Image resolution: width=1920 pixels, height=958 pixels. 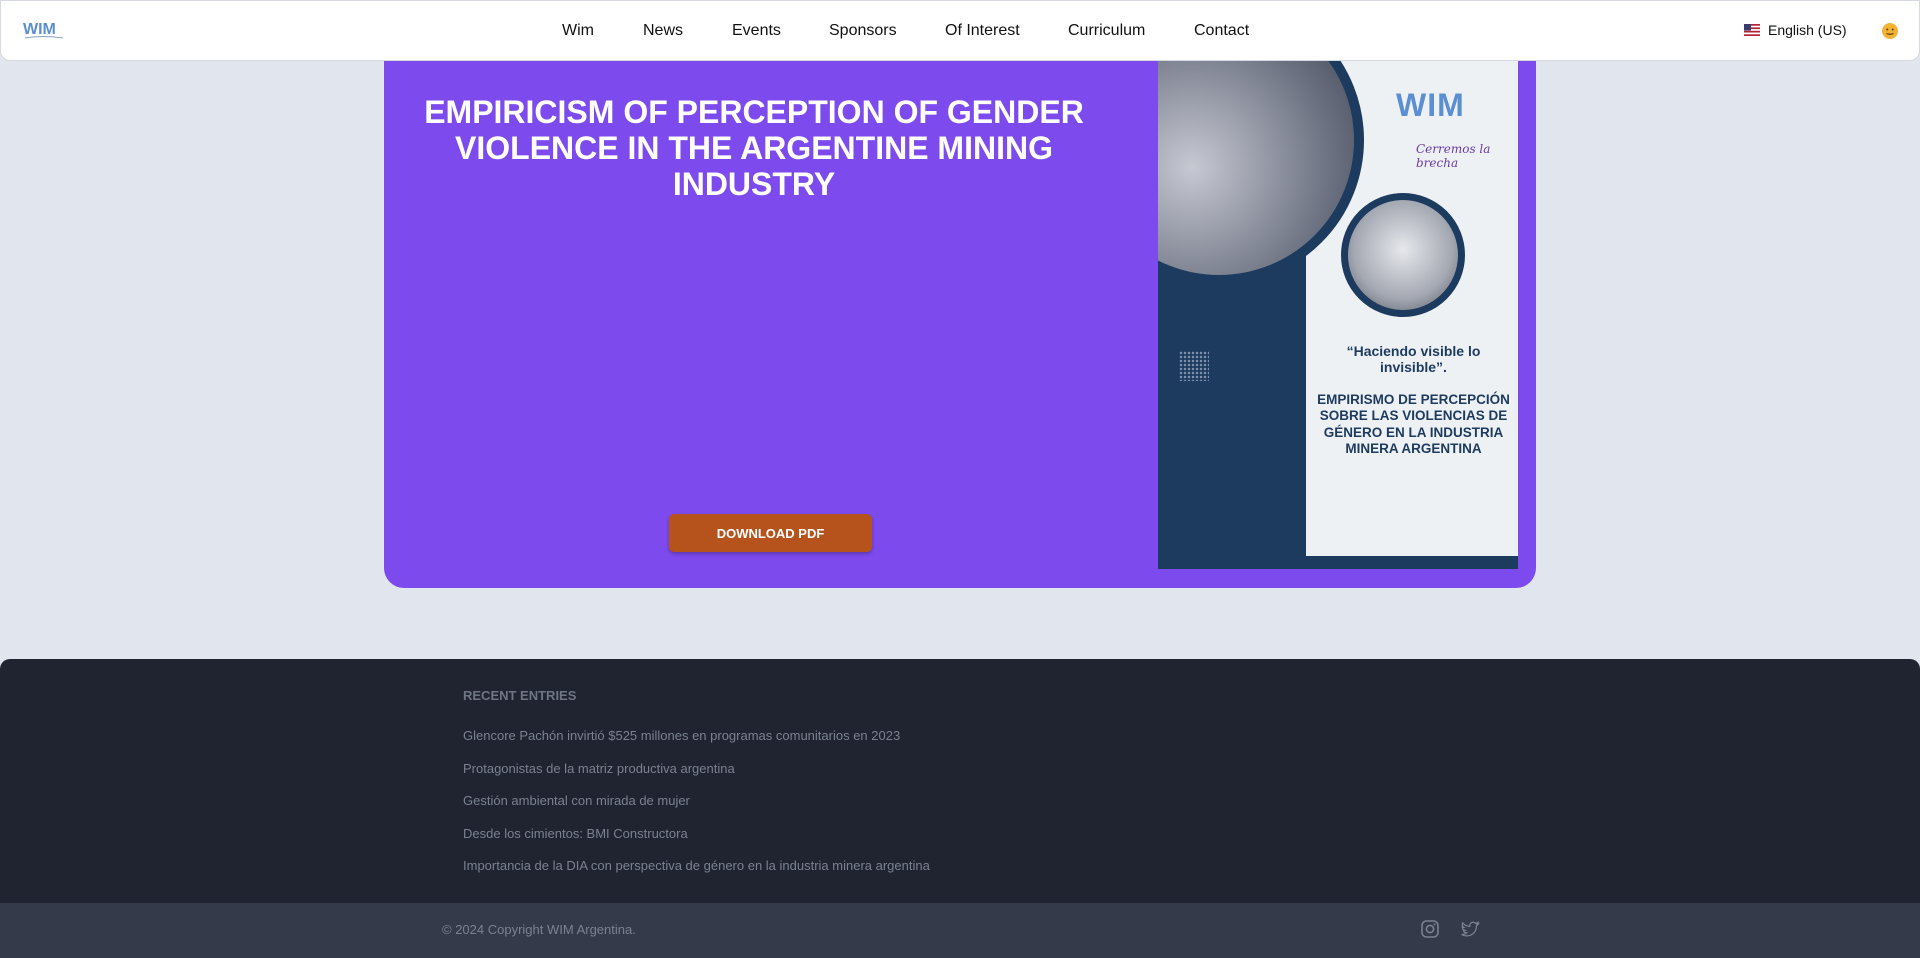 I want to click on hand-photo, so click(x=1403, y=255).